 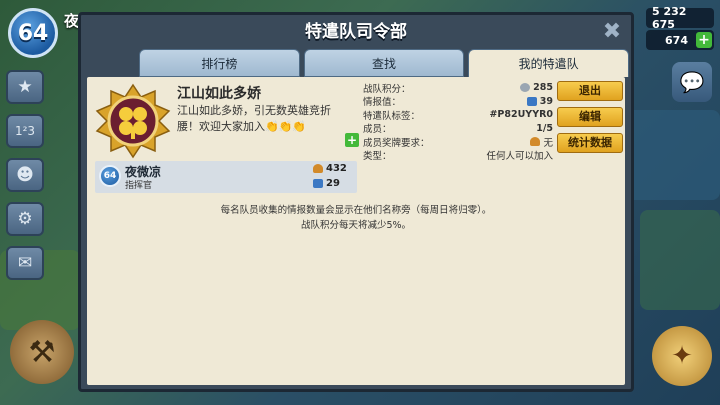 What do you see at coordinates (458, 129) in the screenshot?
I see `info-row-members: 成员： 1/5` at bounding box center [458, 129].